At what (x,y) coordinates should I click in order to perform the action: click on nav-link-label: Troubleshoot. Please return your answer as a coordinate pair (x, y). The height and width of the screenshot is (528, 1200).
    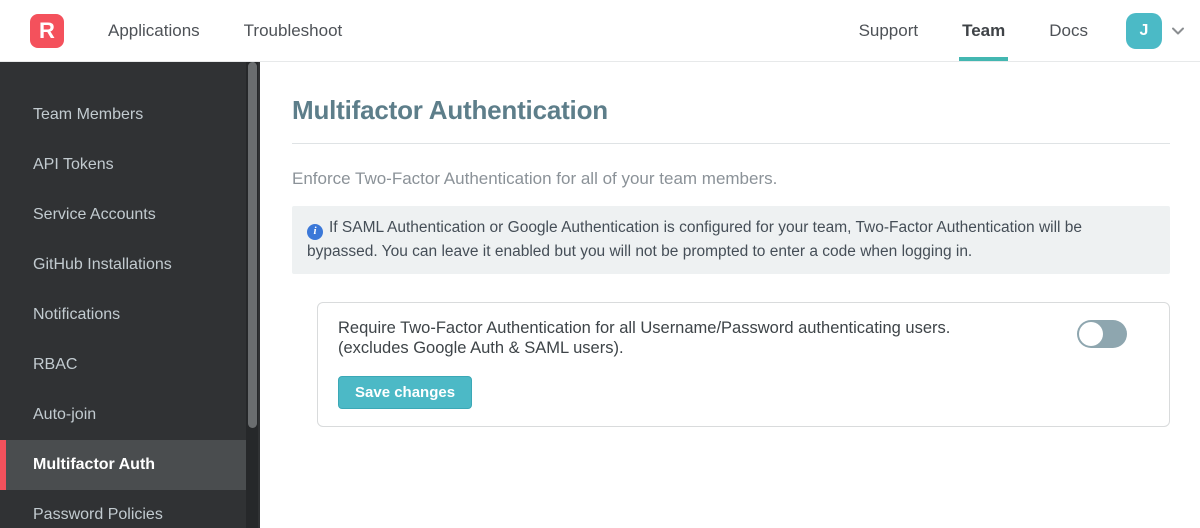
    Looking at the image, I should click on (293, 30).